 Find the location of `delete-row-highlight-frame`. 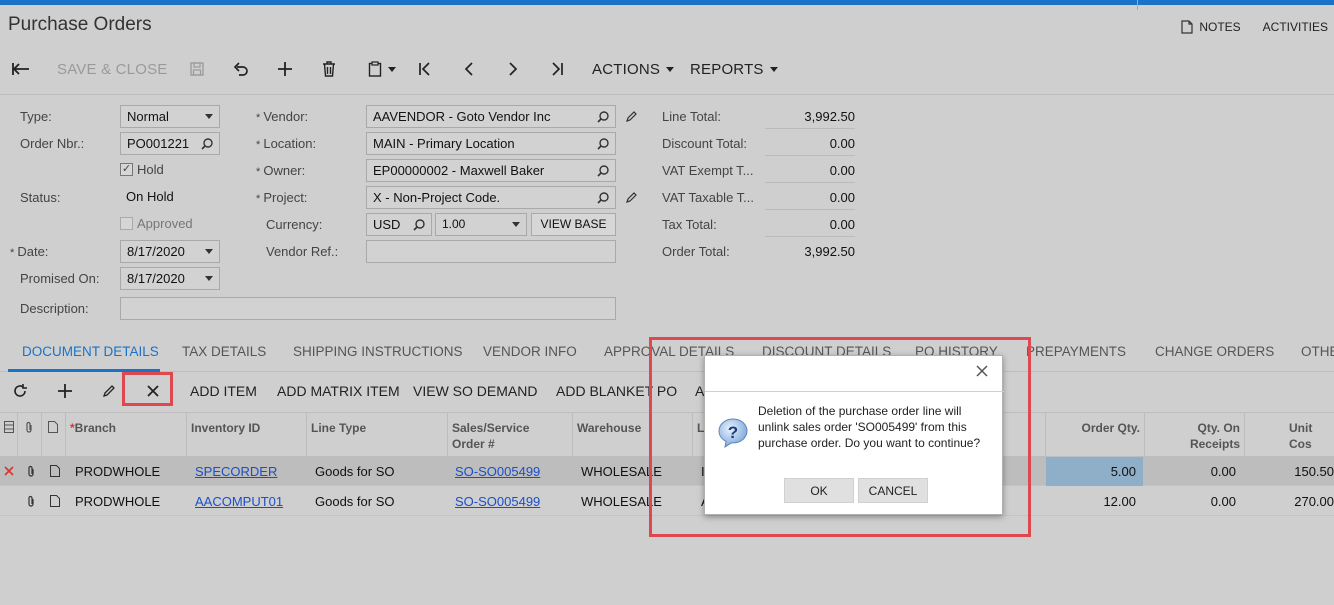

delete-row-highlight-frame is located at coordinates (147, 389).